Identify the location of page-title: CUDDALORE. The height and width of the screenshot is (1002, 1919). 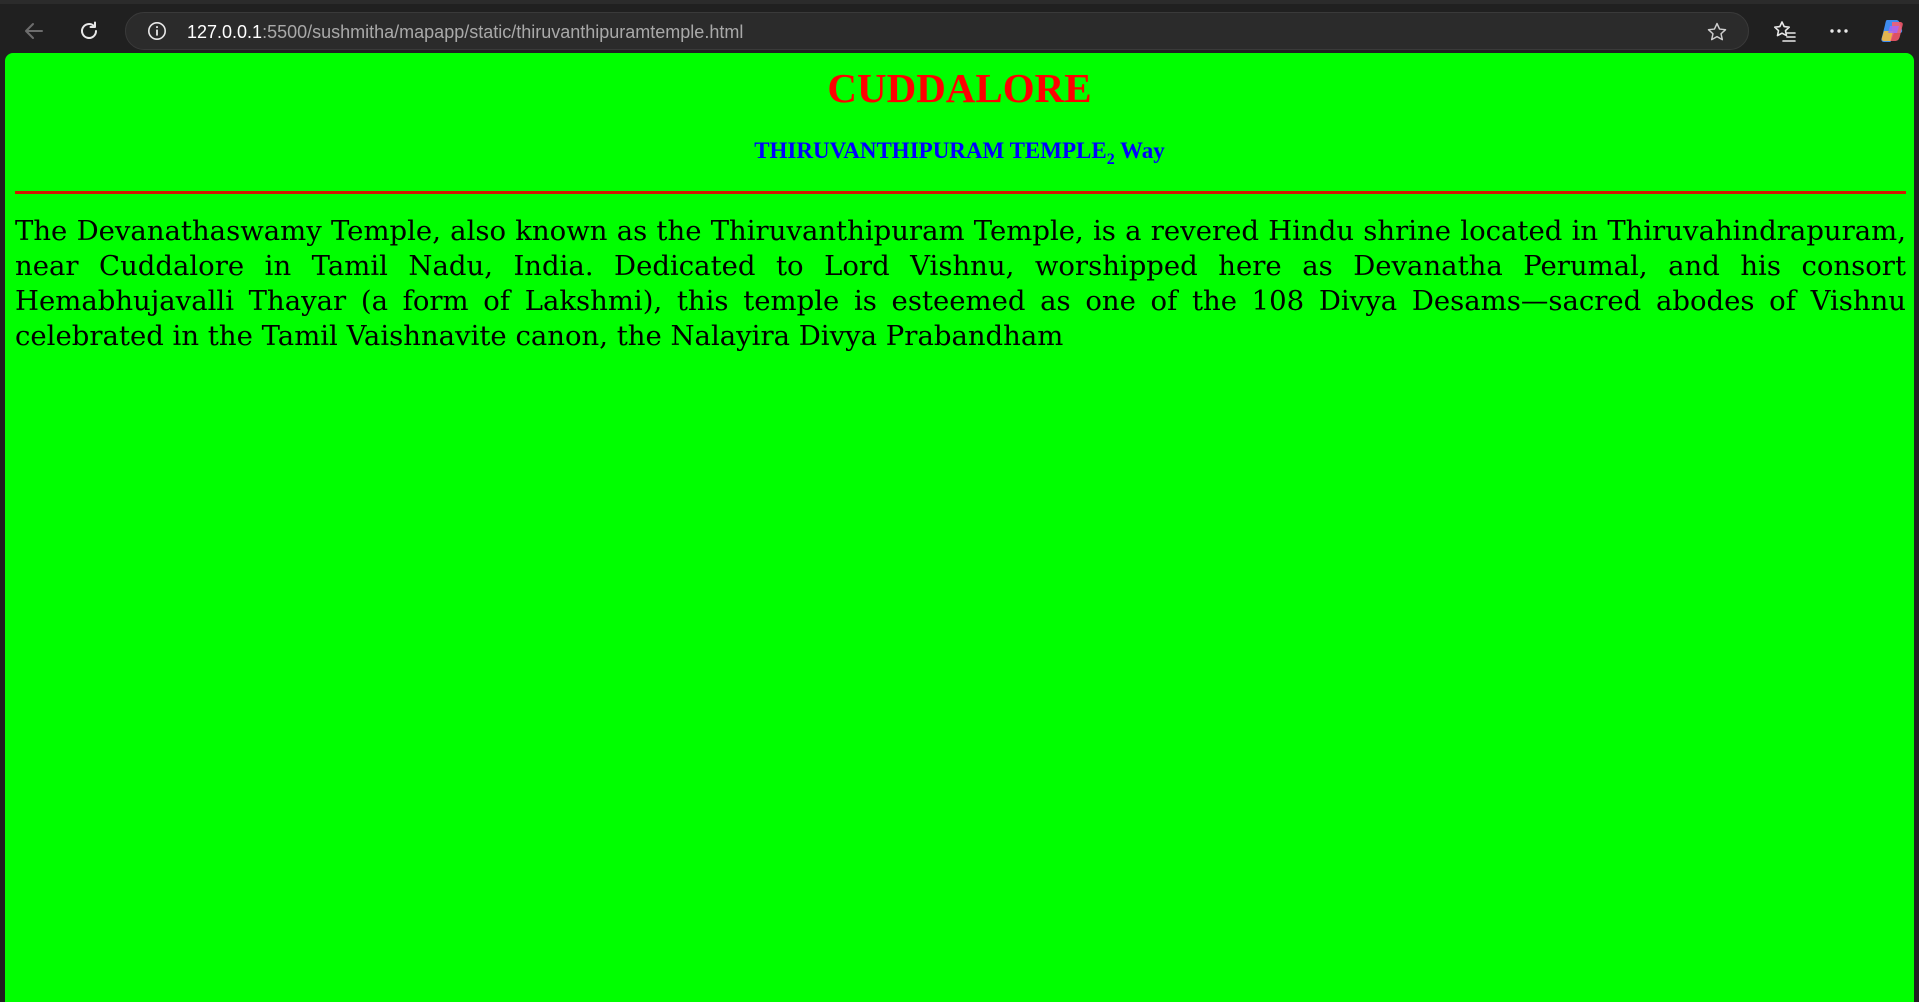
(959, 88).